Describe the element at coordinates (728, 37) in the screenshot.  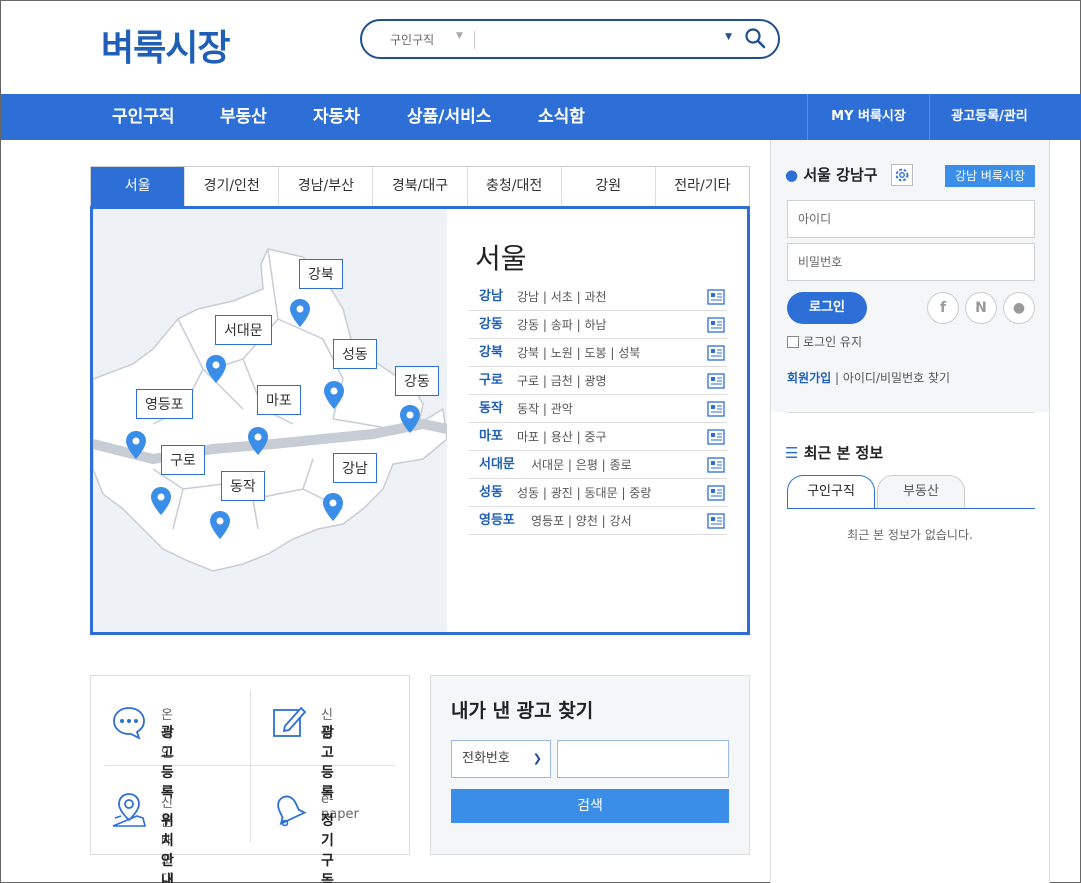
I see `dropdown-arrow-icon: ▼` at that location.